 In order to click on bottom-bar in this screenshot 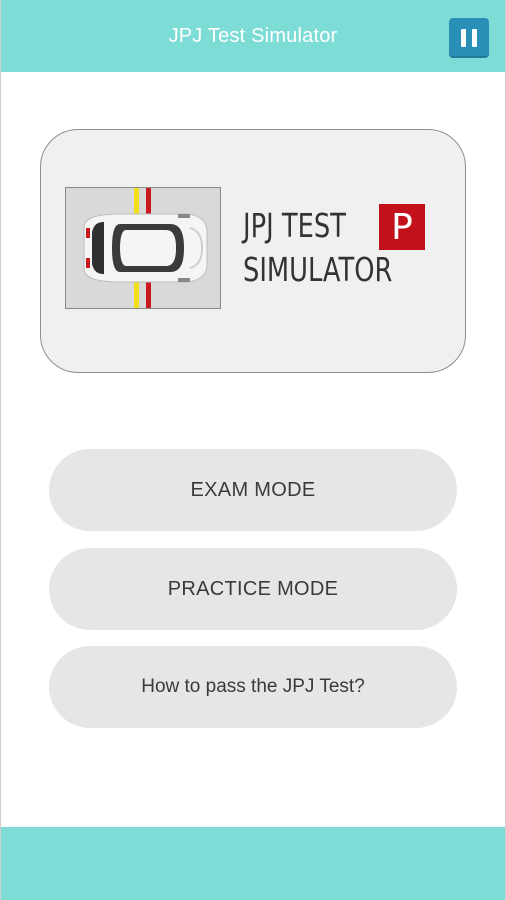, I will do `click(253, 863)`.